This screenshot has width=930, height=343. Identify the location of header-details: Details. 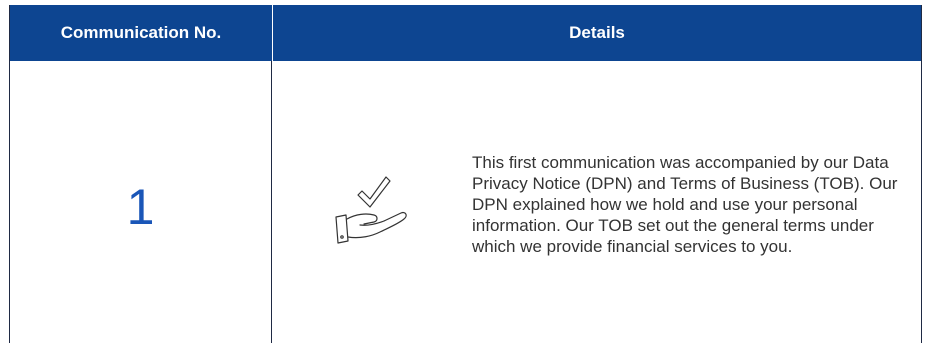
(596, 33).